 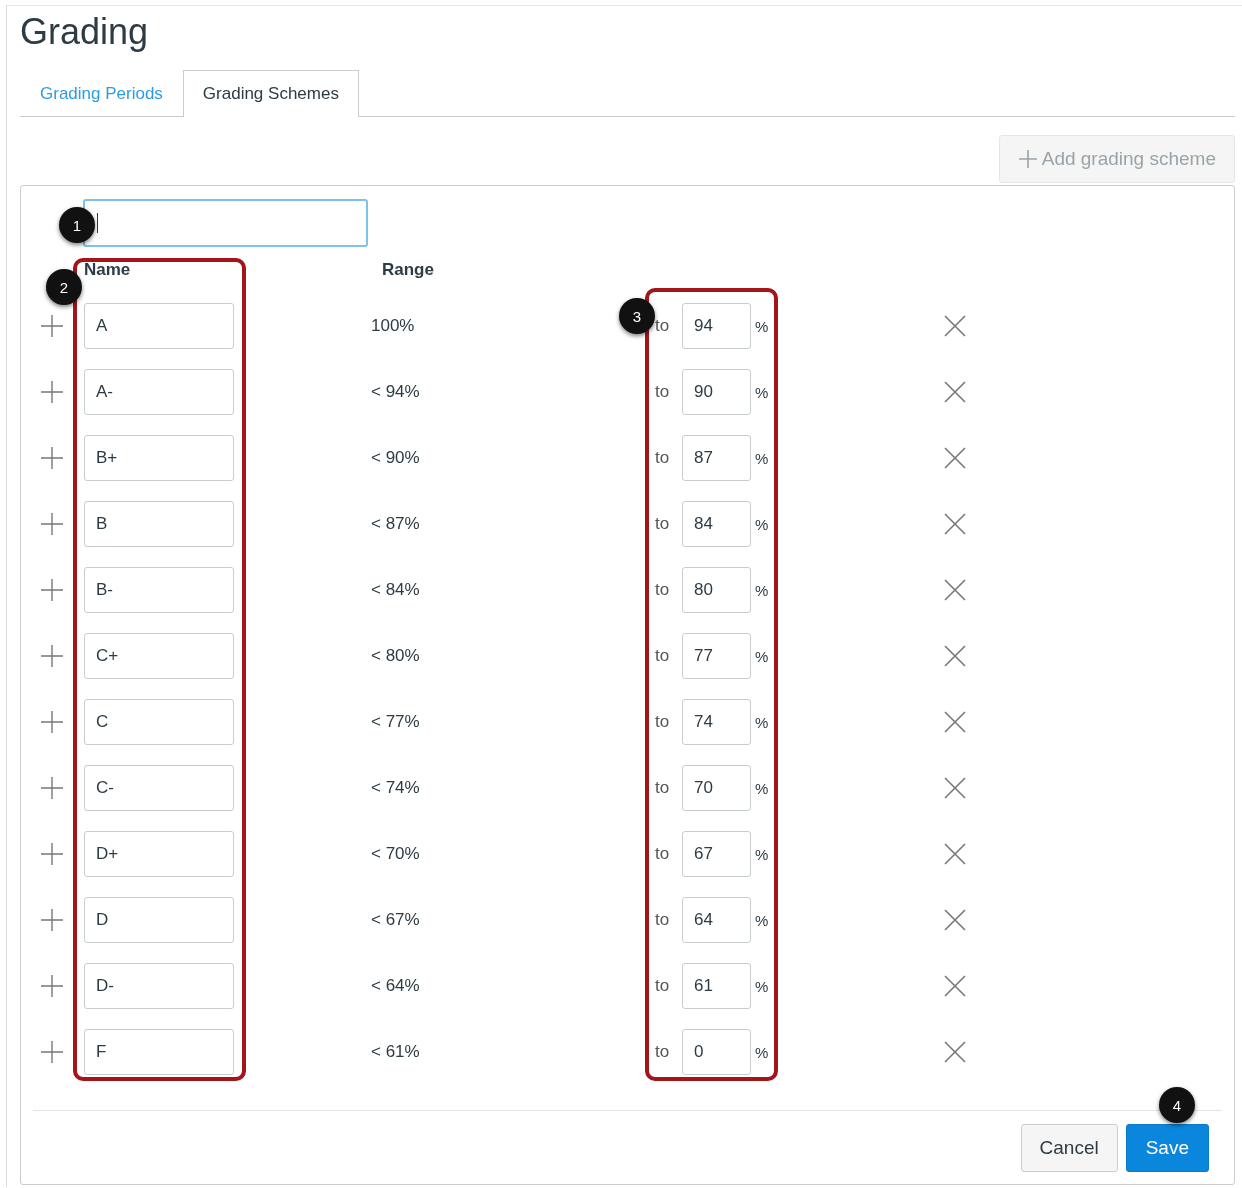 What do you see at coordinates (1069, 1148) in the screenshot?
I see `cancel-button: Cancel` at bounding box center [1069, 1148].